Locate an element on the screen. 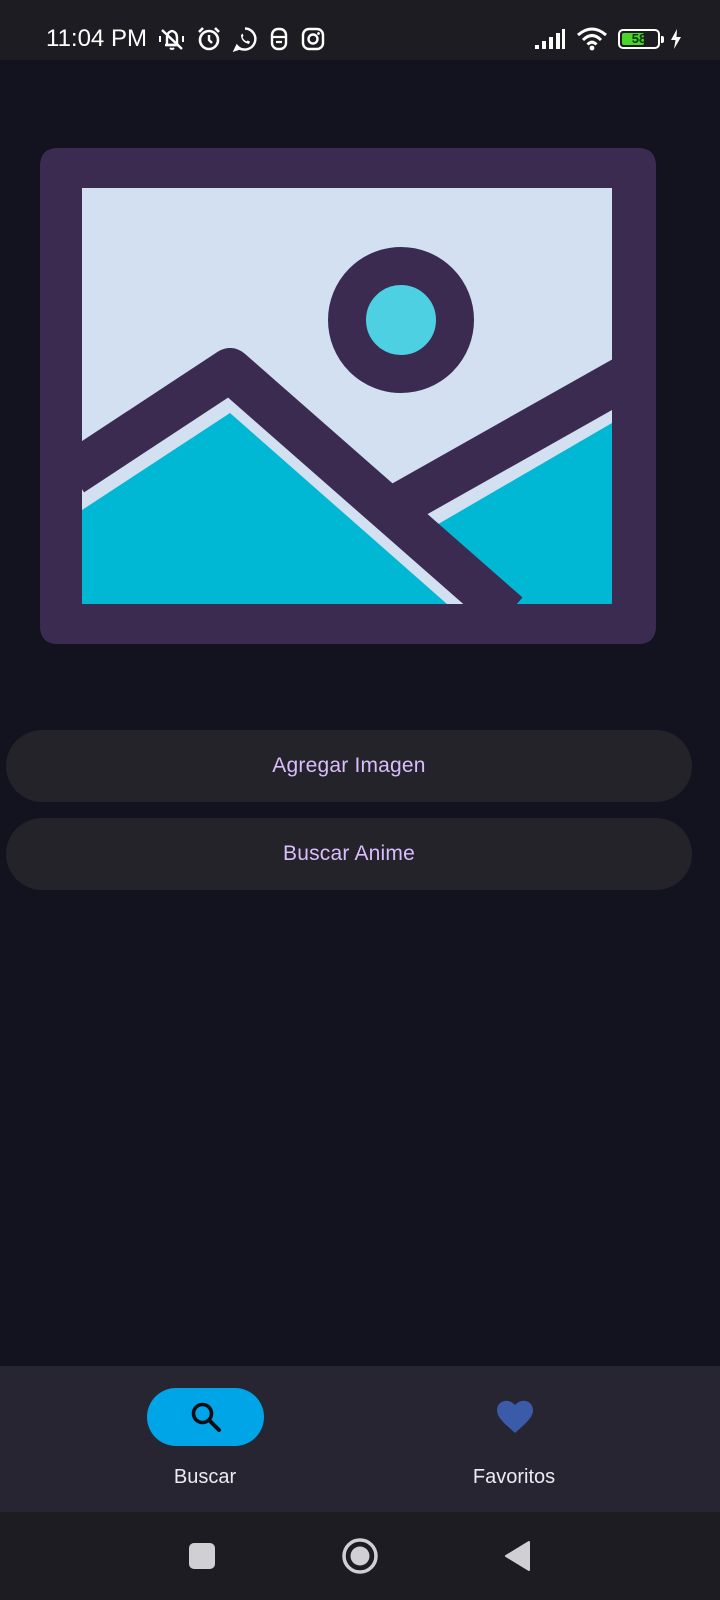  wifi-icon is located at coordinates (592, 39).